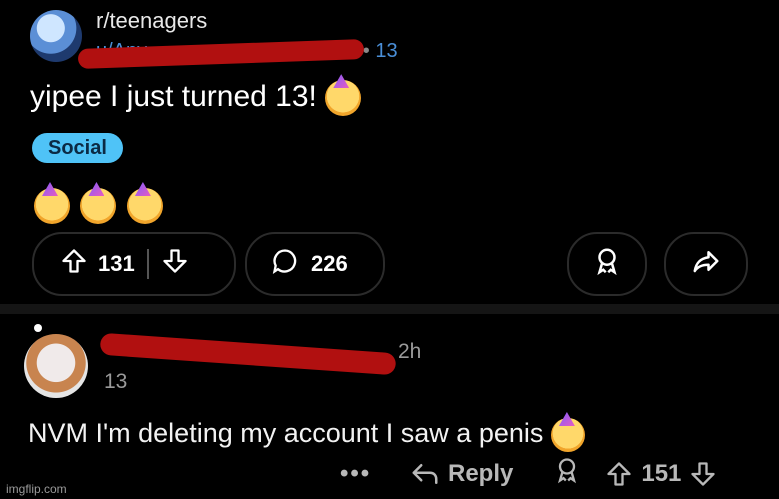  I want to click on author-score: 13, so click(386, 51).